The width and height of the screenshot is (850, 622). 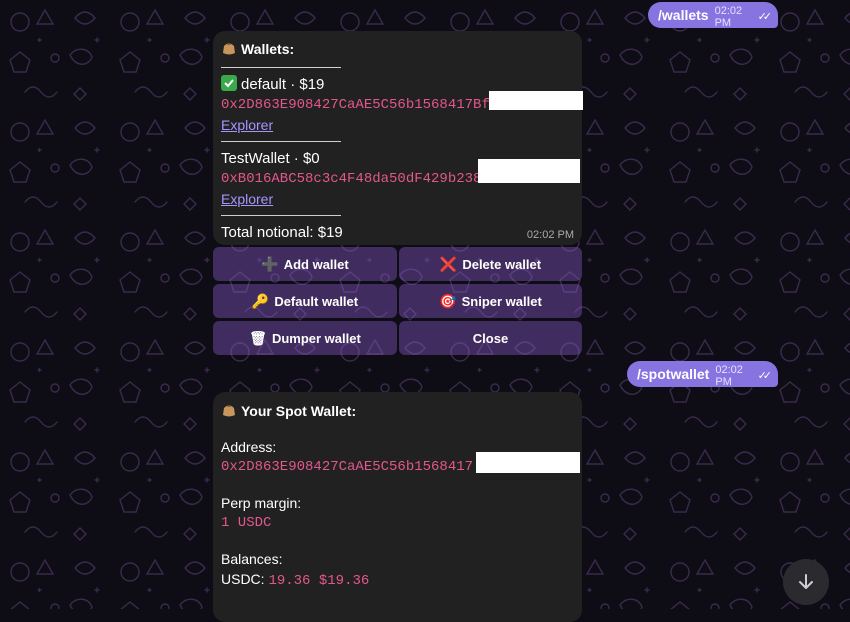 I want to click on spot-wallet-title: Your Spot Wallet:, so click(x=299, y=411).